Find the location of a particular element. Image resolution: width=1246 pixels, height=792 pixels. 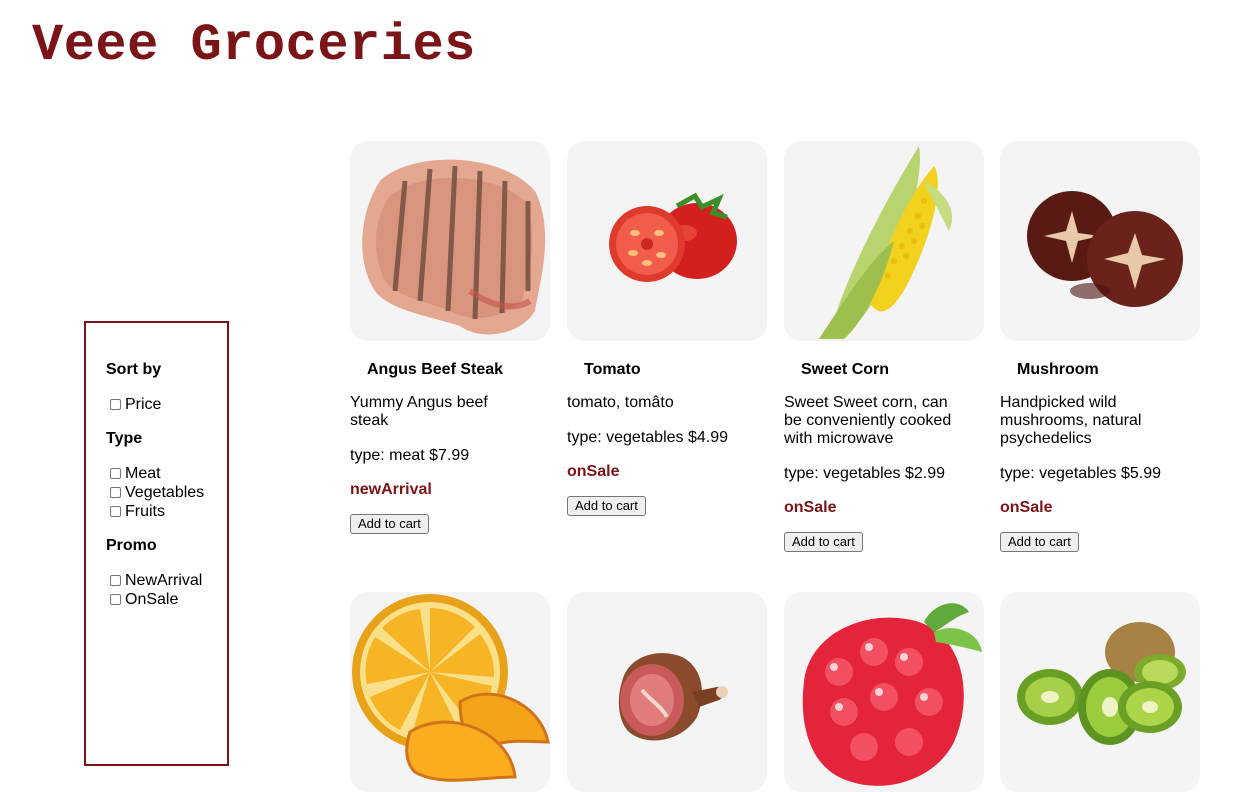

product-name: Mushroom is located at coordinates (1058, 369).